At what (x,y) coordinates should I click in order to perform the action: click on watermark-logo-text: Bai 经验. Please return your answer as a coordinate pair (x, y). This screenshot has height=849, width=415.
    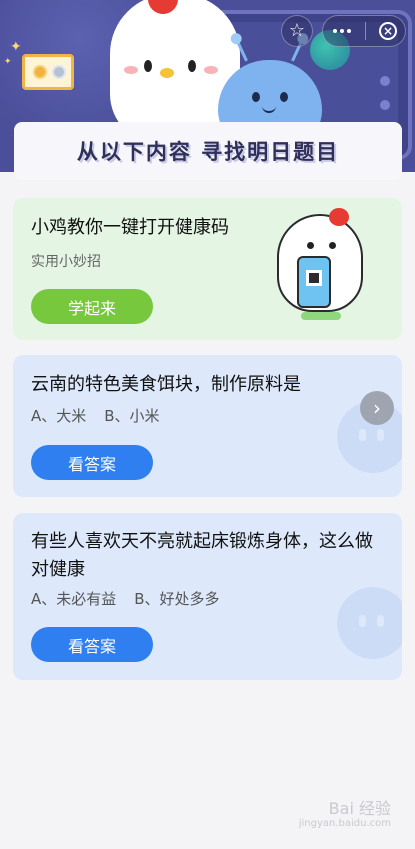
    Looking at the image, I should click on (359, 809).